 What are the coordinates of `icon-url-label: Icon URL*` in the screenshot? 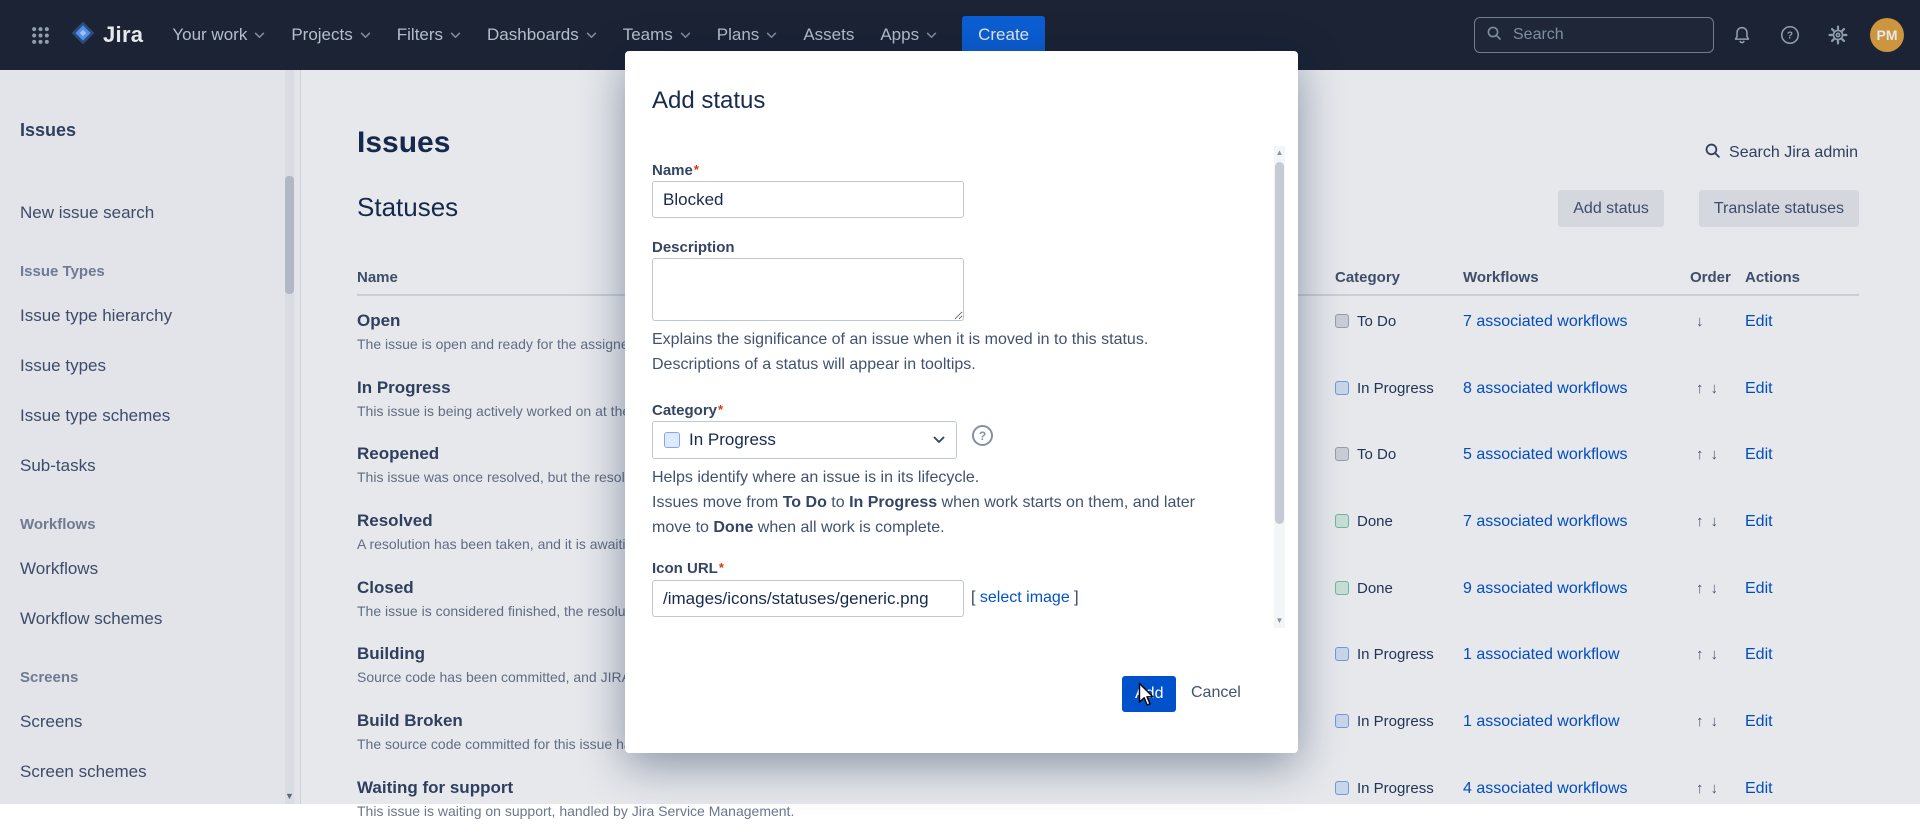 It's located at (688, 568).